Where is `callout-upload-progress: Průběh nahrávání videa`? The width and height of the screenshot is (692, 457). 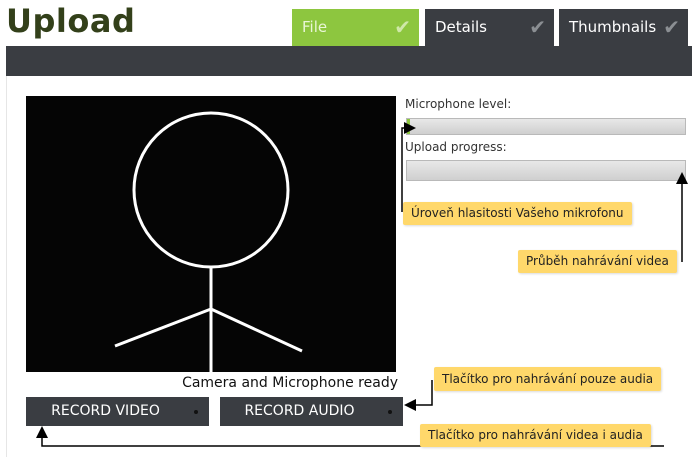
callout-upload-progress: Průběh nahrávání videa is located at coordinates (597, 261).